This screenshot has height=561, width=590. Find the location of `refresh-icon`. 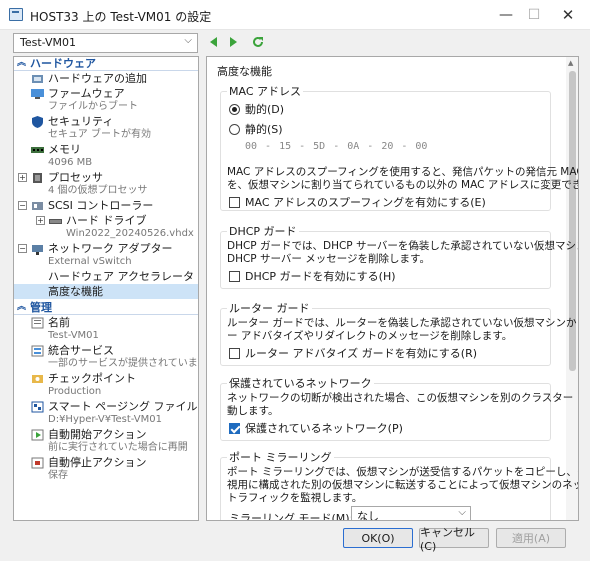

refresh-icon is located at coordinates (258, 42).